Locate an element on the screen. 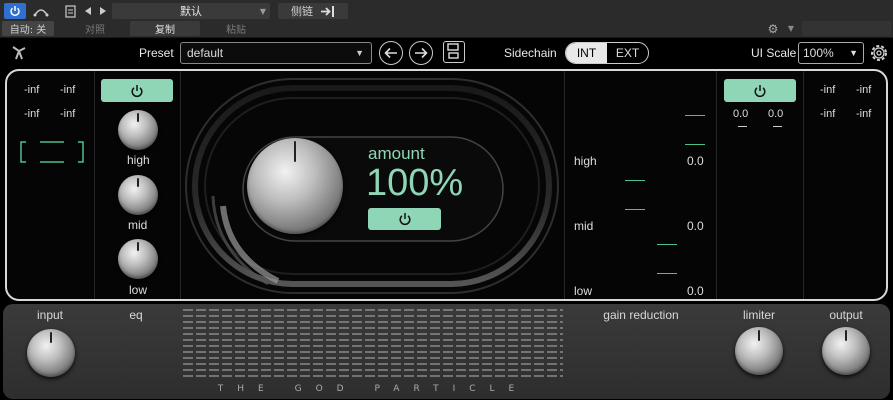 This screenshot has width=893, height=400. input-rms-left: -inf is located at coordinates (32, 114).